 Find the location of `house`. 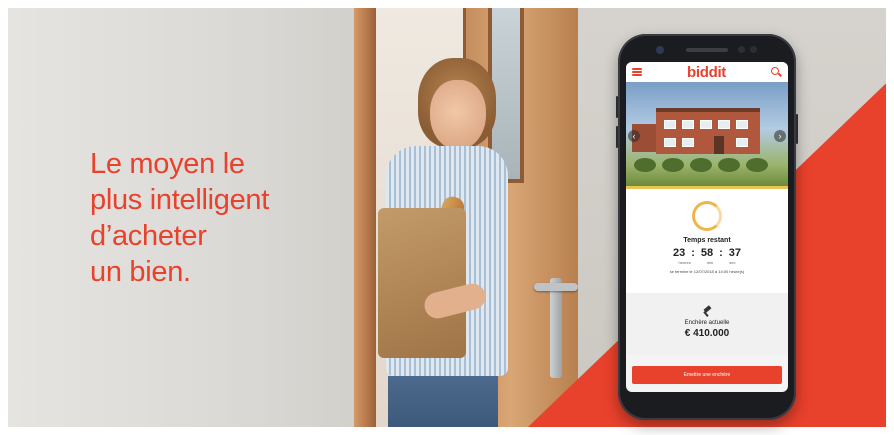

house is located at coordinates (708, 131).